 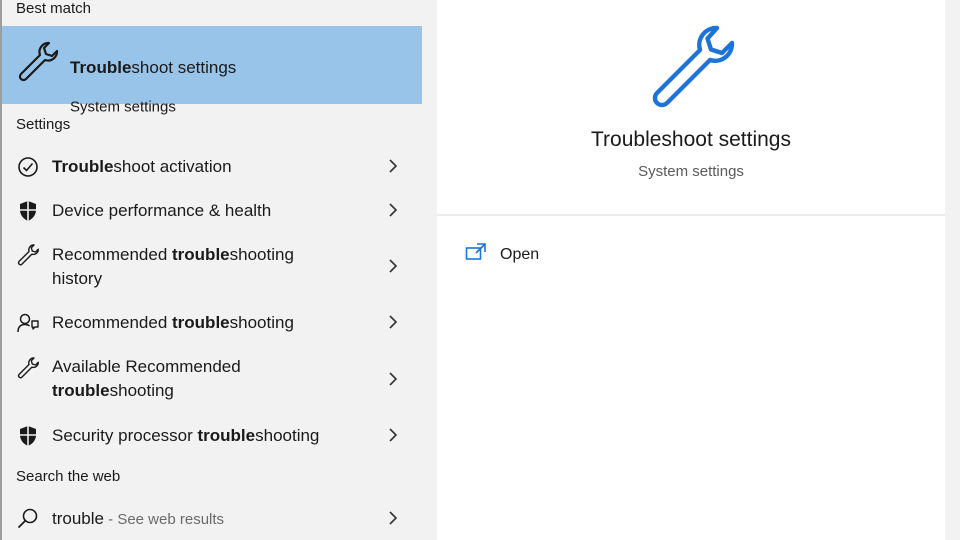 What do you see at coordinates (162, 210) in the screenshot?
I see `settings-item-label: Device performance & health` at bounding box center [162, 210].